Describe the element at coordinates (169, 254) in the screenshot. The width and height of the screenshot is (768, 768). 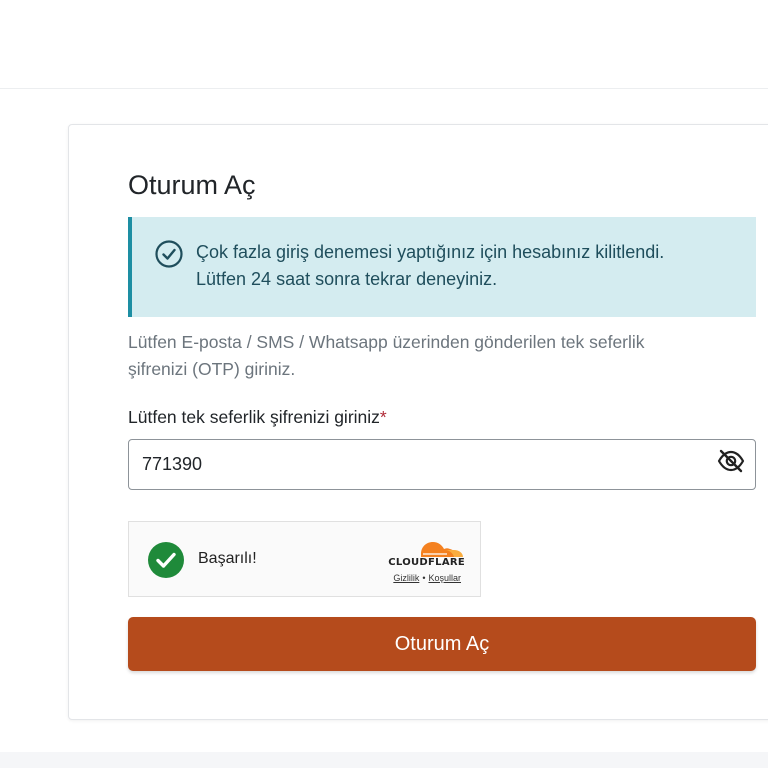
I see `check-circle-icon` at that location.